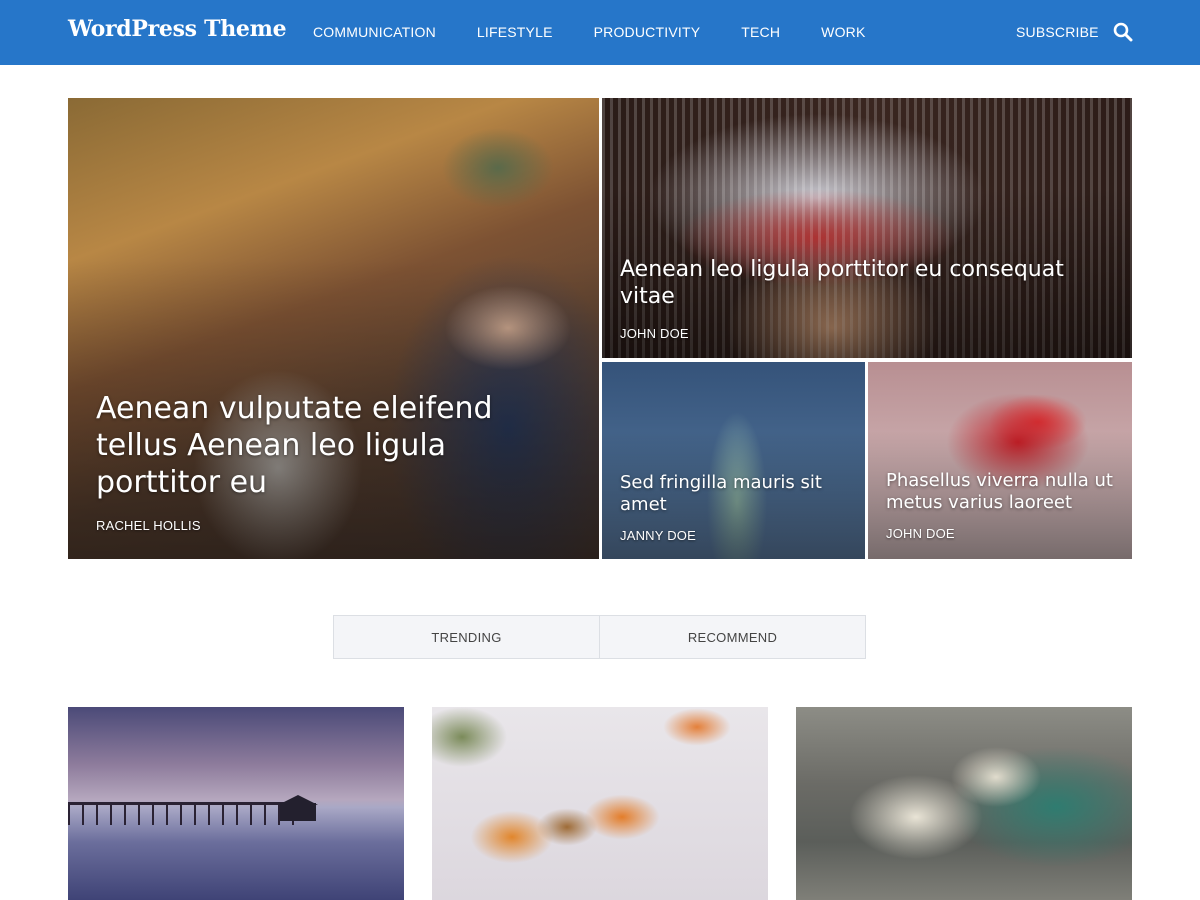 Image resolution: width=1200 pixels, height=900 pixels. I want to click on nav-item-tech: TECH, so click(760, 32).